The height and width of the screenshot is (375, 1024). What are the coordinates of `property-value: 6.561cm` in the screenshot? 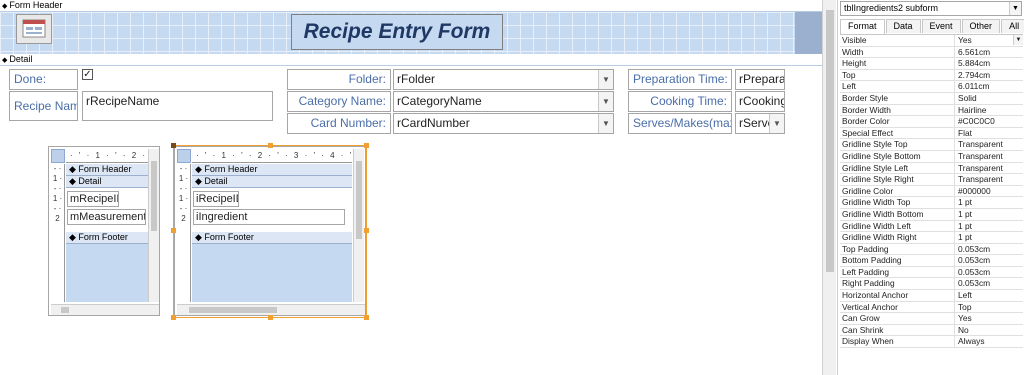 It's located at (989, 52).